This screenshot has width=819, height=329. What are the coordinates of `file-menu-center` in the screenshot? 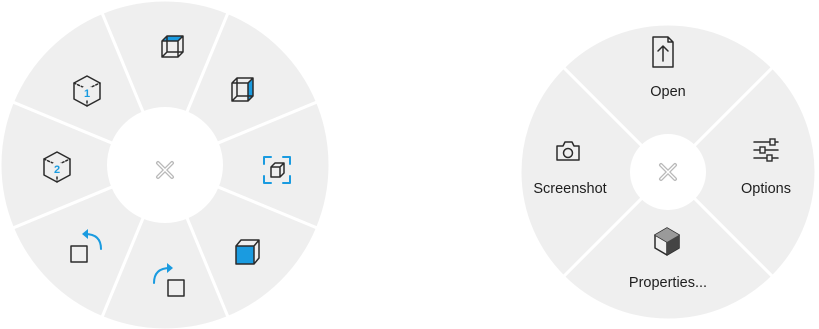 It's located at (668, 172).